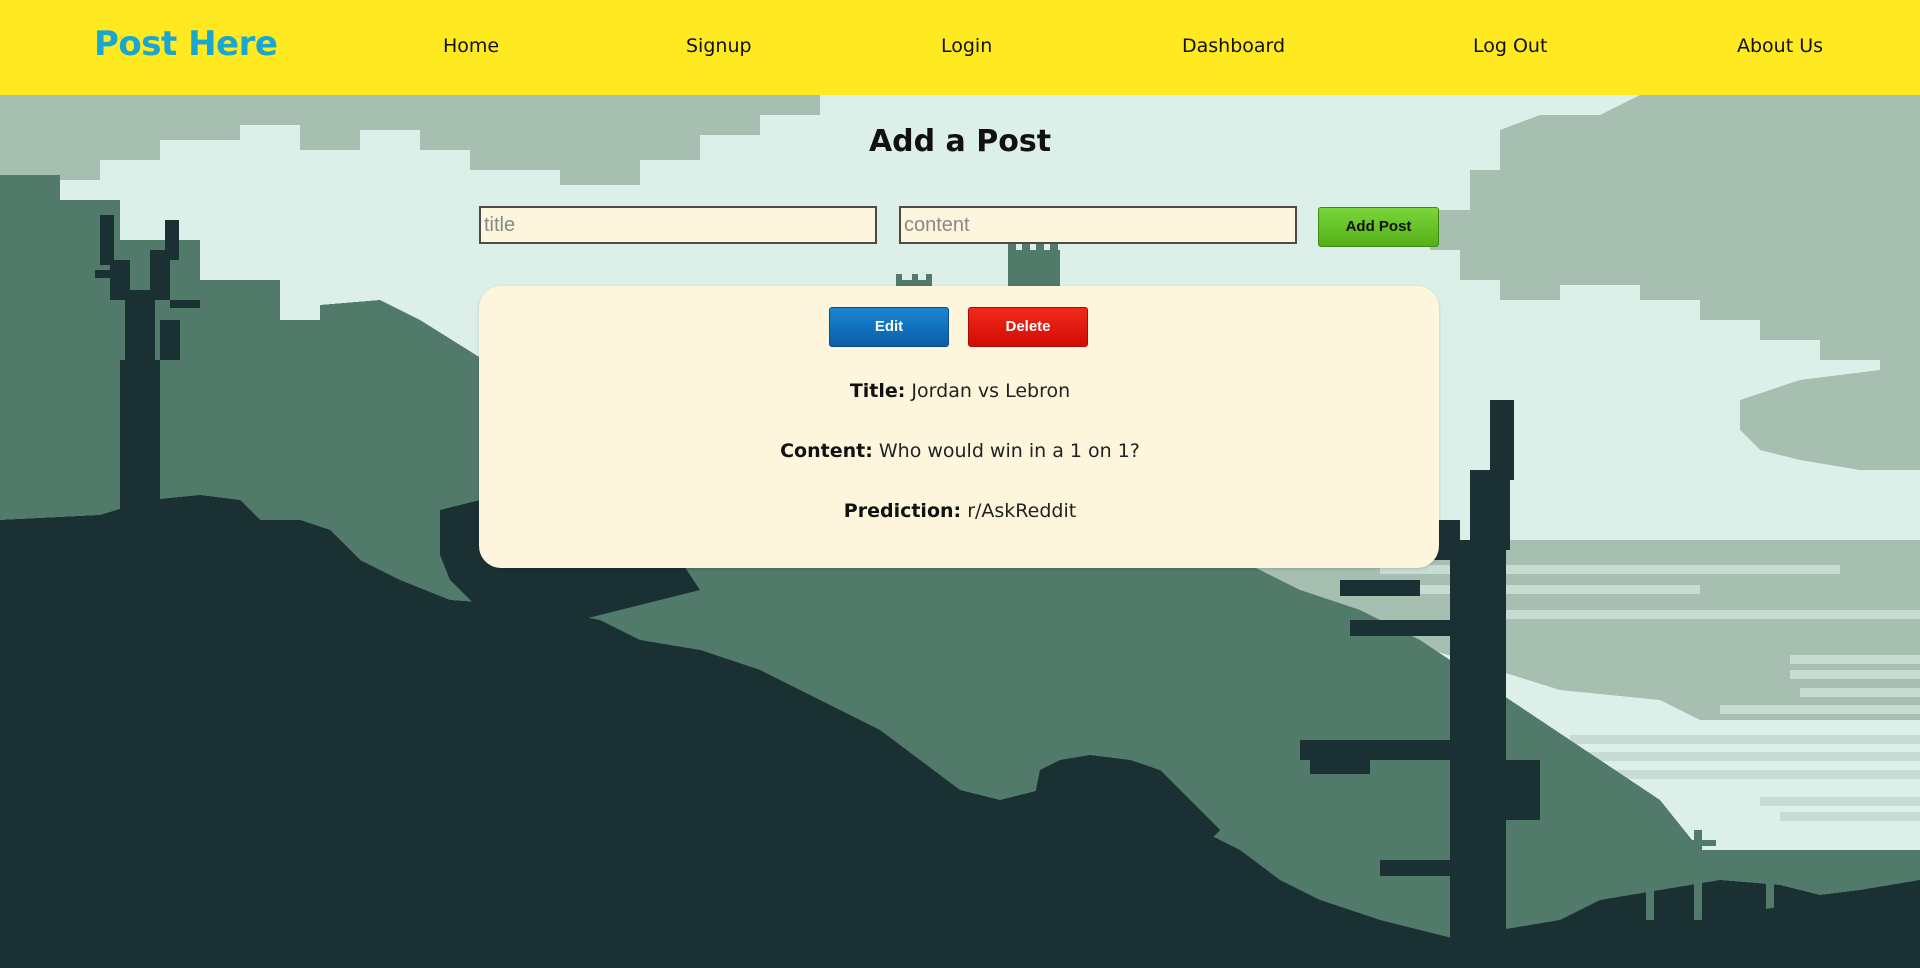 Image resolution: width=1920 pixels, height=968 pixels. Describe the element at coordinates (877, 391) in the screenshot. I see `post-title-label: Title:` at that location.